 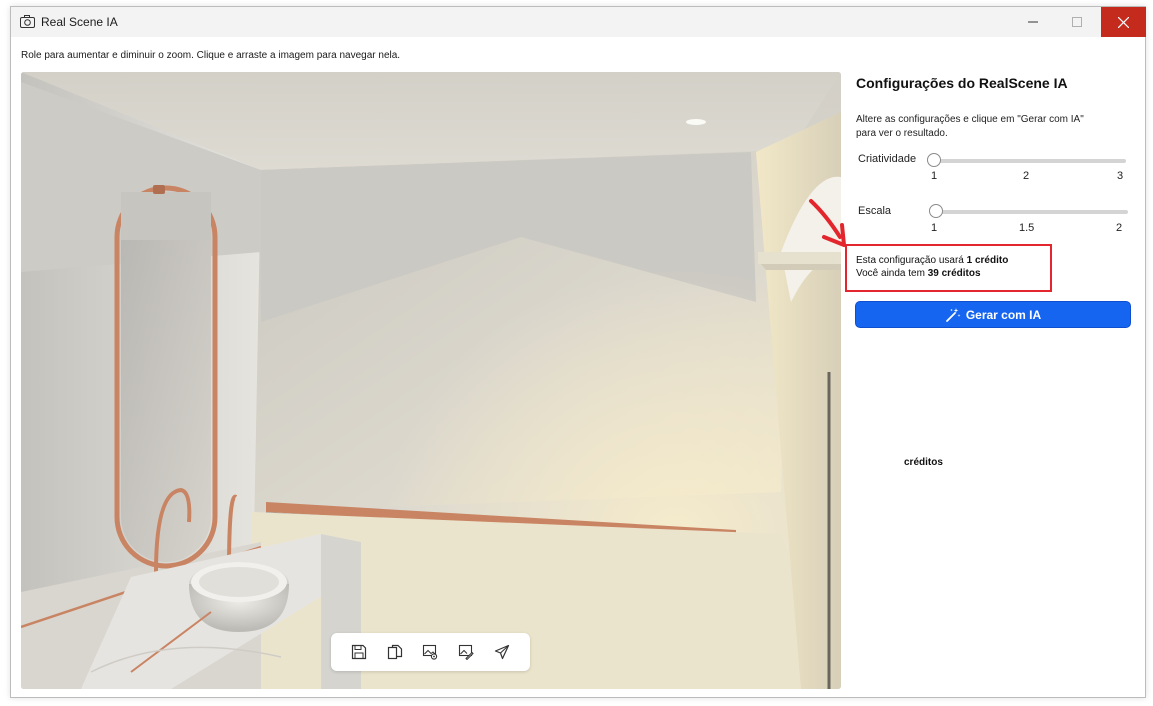 I want to click on paper-plane-icon, so click(x=502, y=652).